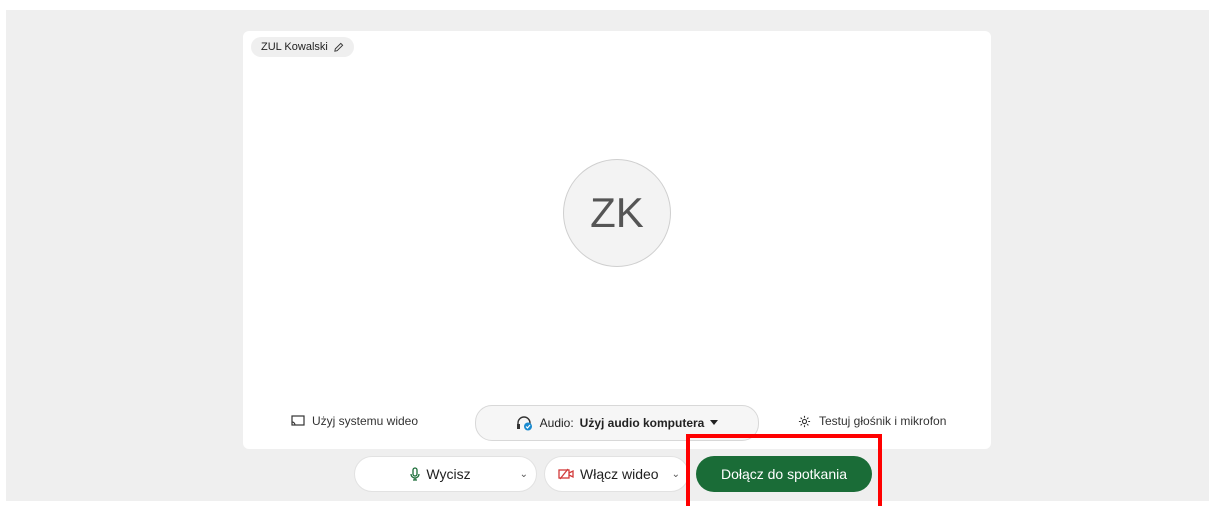 This screenshot has height=506, width=1209. I want to click on start-video-label: Włącz wideo, so click(619, 474).